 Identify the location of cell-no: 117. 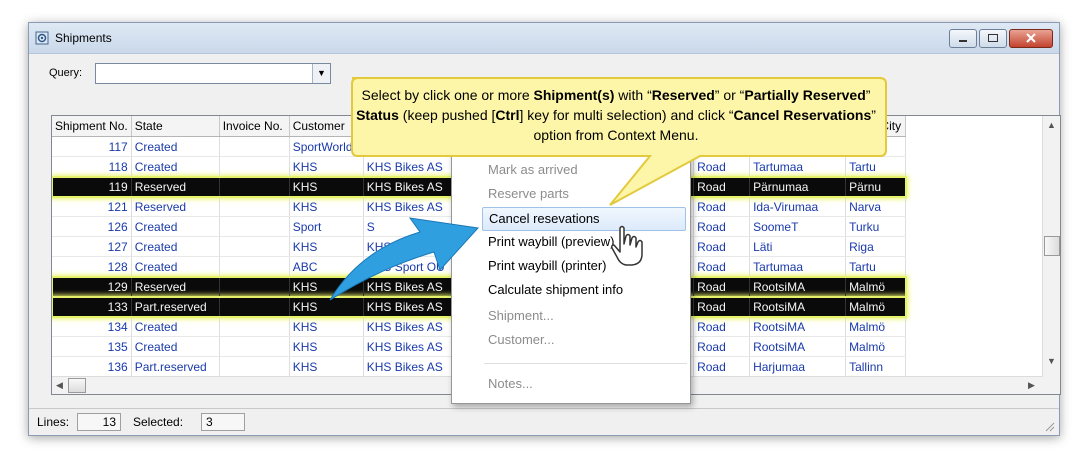
(92, 146).